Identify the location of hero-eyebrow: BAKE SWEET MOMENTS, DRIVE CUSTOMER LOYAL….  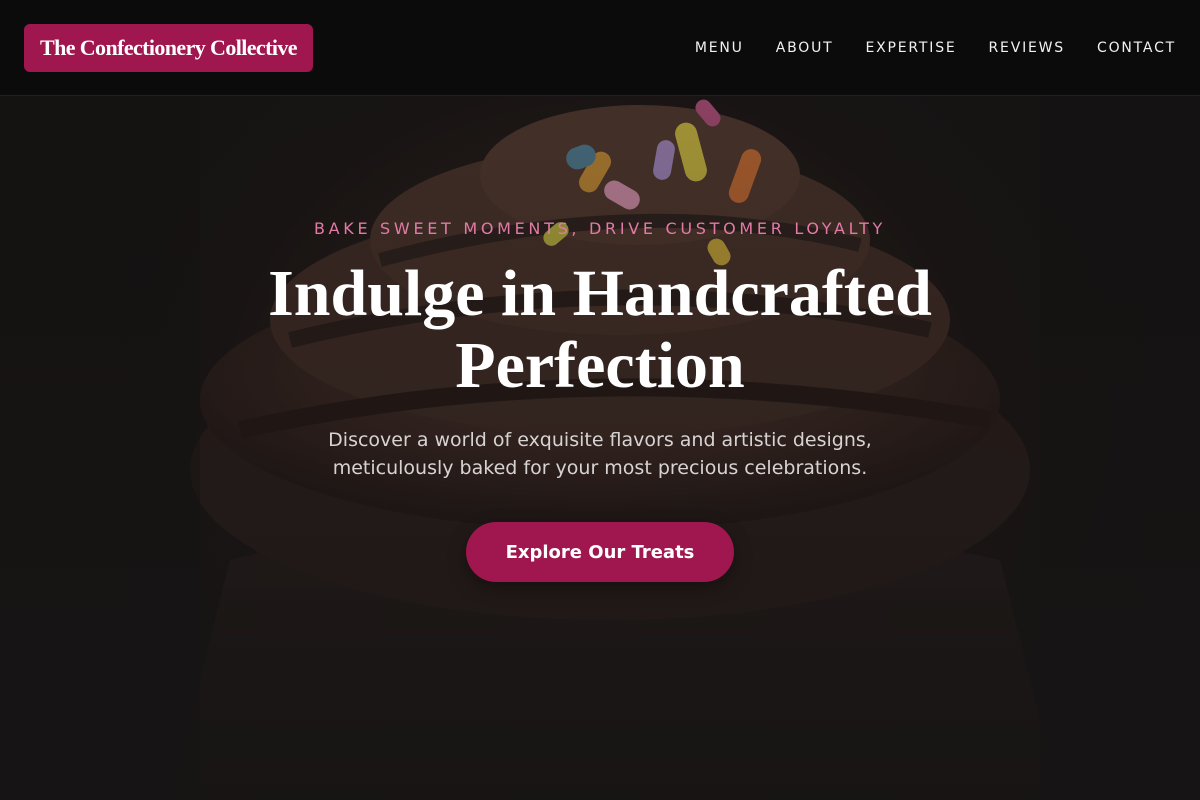
(600, 228).